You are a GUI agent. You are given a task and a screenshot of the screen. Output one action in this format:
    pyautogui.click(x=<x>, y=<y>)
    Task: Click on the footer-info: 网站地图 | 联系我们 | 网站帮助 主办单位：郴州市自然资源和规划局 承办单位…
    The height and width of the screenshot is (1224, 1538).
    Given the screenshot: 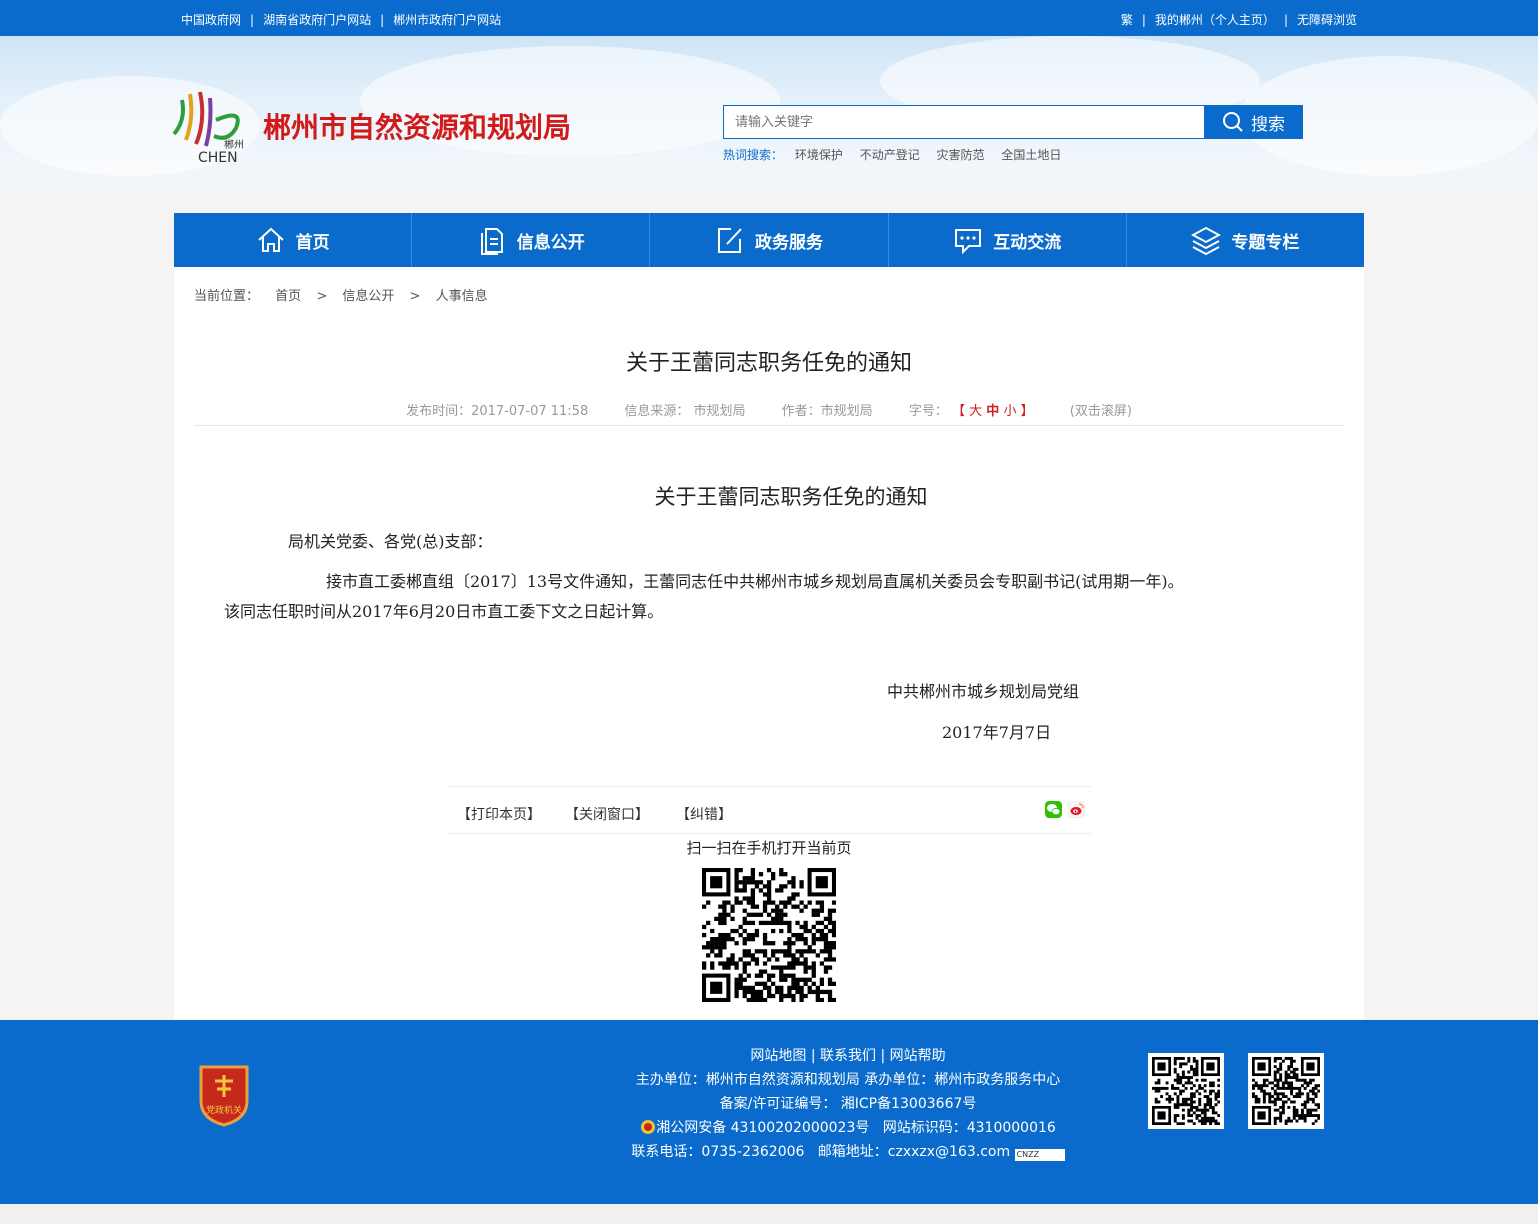 What is the action you would take?
    pyautogui.click(x=848, y=1104)
    